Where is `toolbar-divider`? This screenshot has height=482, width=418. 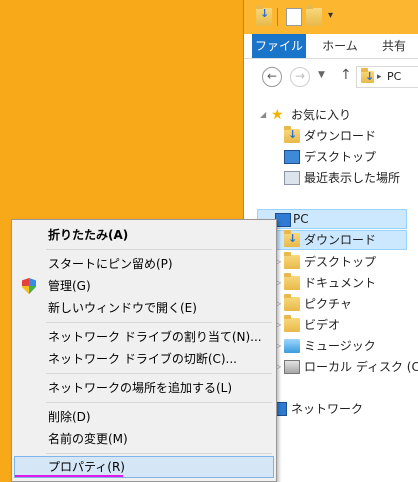
toolbar-divider is located at coordinates (277, 17).